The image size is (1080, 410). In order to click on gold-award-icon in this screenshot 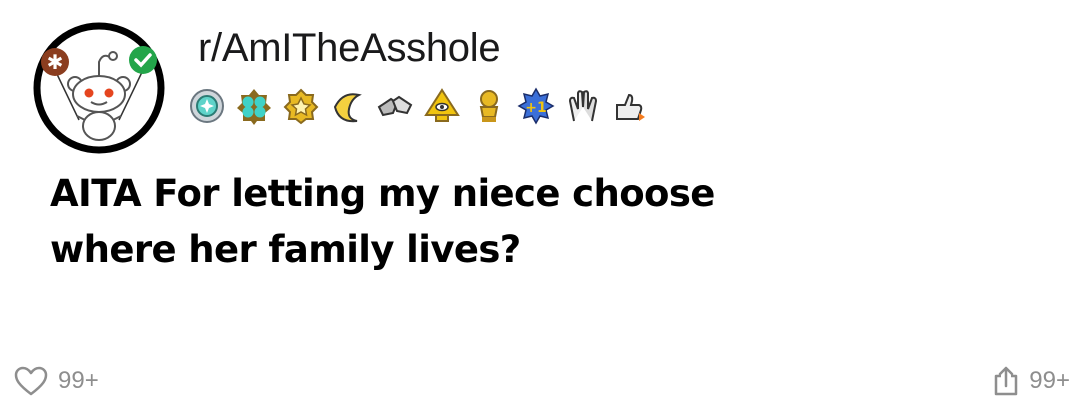, I will do `click(301, 106)`.